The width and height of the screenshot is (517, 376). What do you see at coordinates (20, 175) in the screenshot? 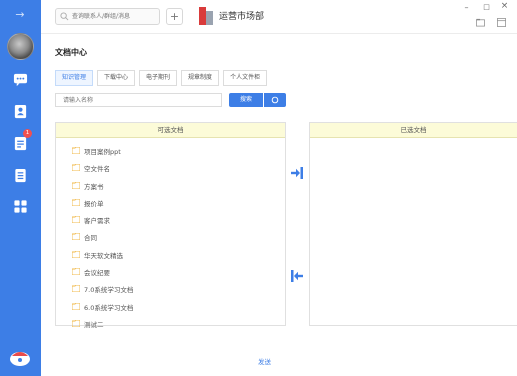
I see `document-icon` at bounding box center [20, 175].